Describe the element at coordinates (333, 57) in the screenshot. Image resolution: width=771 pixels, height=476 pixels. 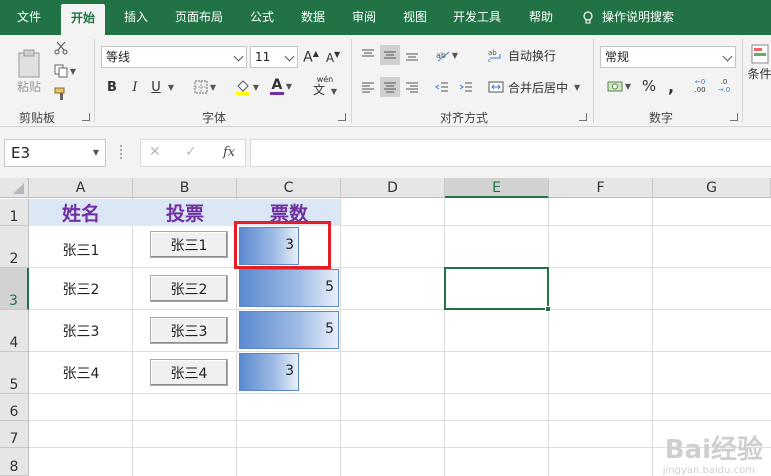
I see `decrease-font-size-button: A▼` at that location.